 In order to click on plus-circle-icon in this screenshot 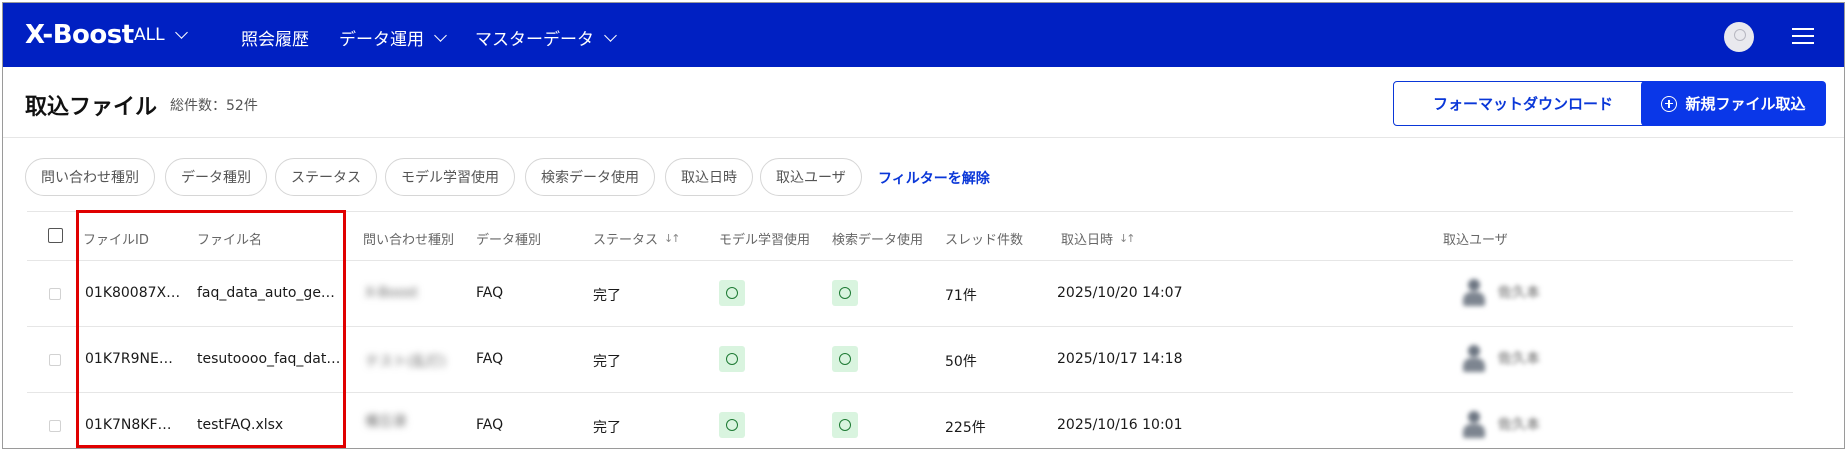, I will do `click(1669, 103)`.